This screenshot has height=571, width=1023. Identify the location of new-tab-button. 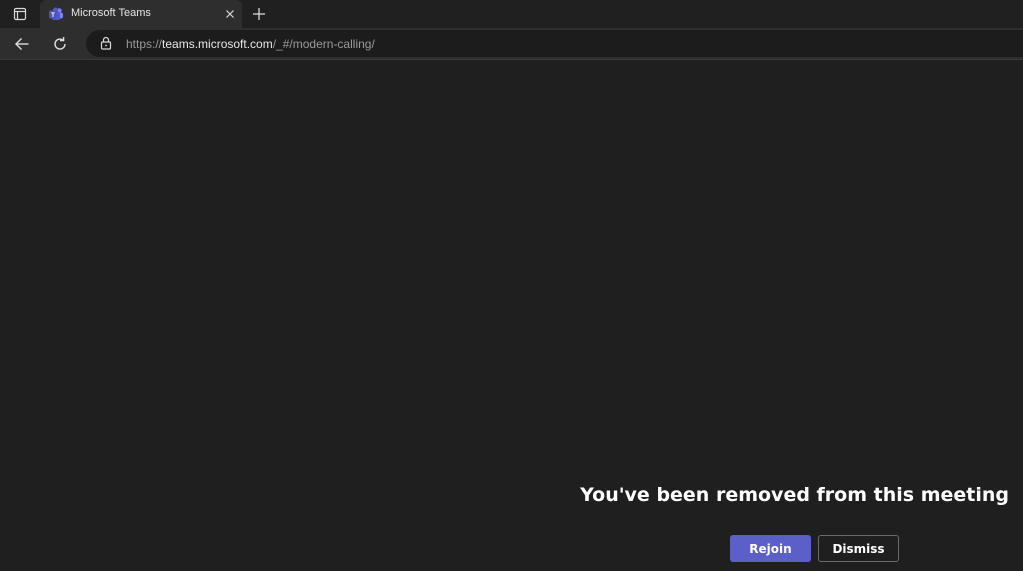
(259, 14).